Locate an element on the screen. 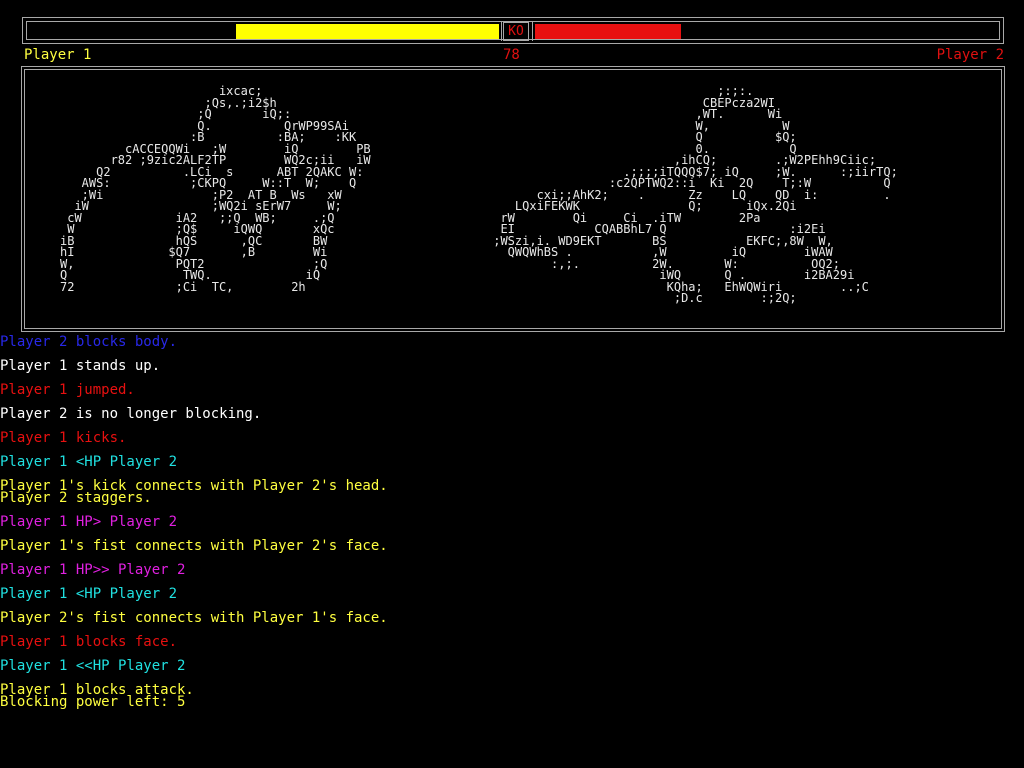  log-line: Player 1 HP> Player 2 is located at coordinates (89, 522).